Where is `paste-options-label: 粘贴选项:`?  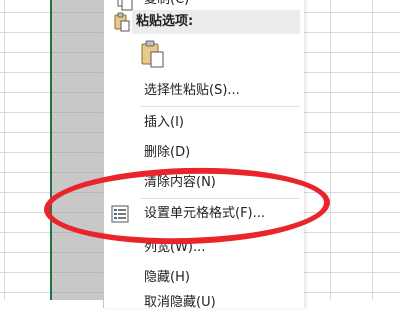
paste-options-label: 粘贴选项: is located at coordinates (165, 21).